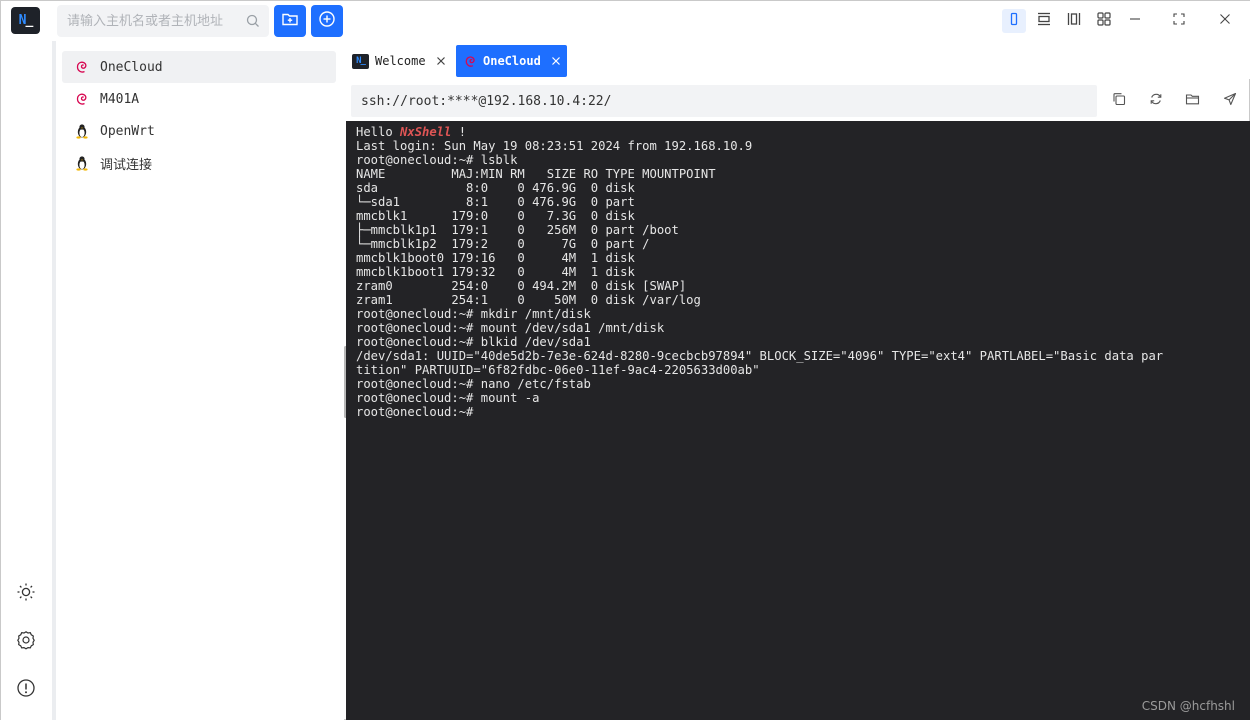 The height and width of the screenshot is (720, 1250). I want to click on copy-address-button, so click(1119, 101).